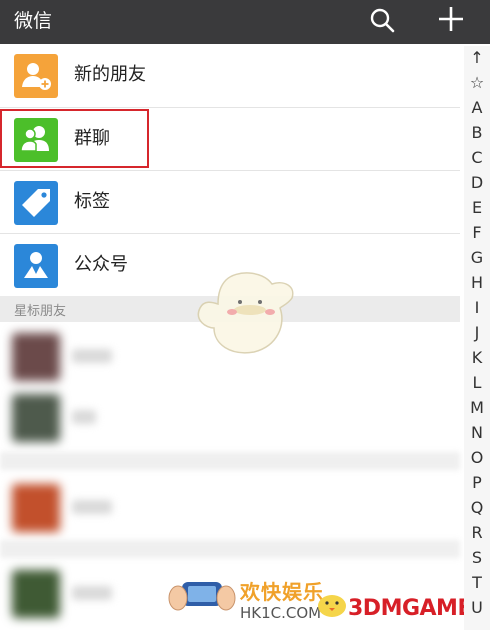 This screenshot has width=490, height=634. I want to click on gamepad-watermark-icon, so click(202, 595).